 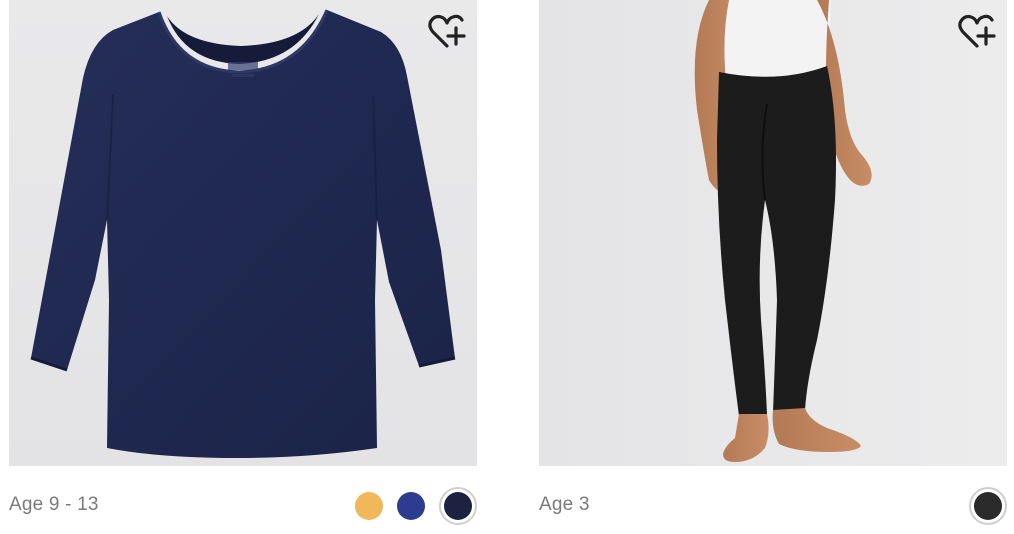 What do you see at coordinates (564, 504) in the screenshot?
I see `age-range-label: Age 3` at bounding box center [564, 504].